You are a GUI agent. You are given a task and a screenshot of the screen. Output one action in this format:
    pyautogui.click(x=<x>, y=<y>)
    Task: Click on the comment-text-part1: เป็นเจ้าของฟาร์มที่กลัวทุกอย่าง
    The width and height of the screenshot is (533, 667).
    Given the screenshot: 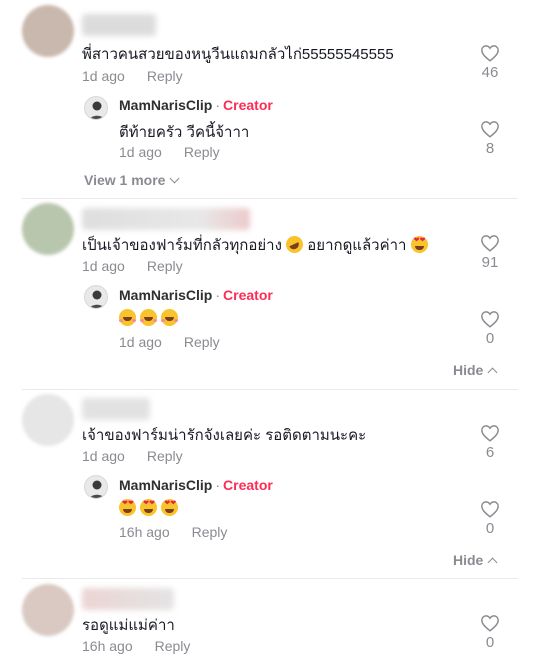 What is the action you would take?
    pyautogui.click(x=182, y=245)
    